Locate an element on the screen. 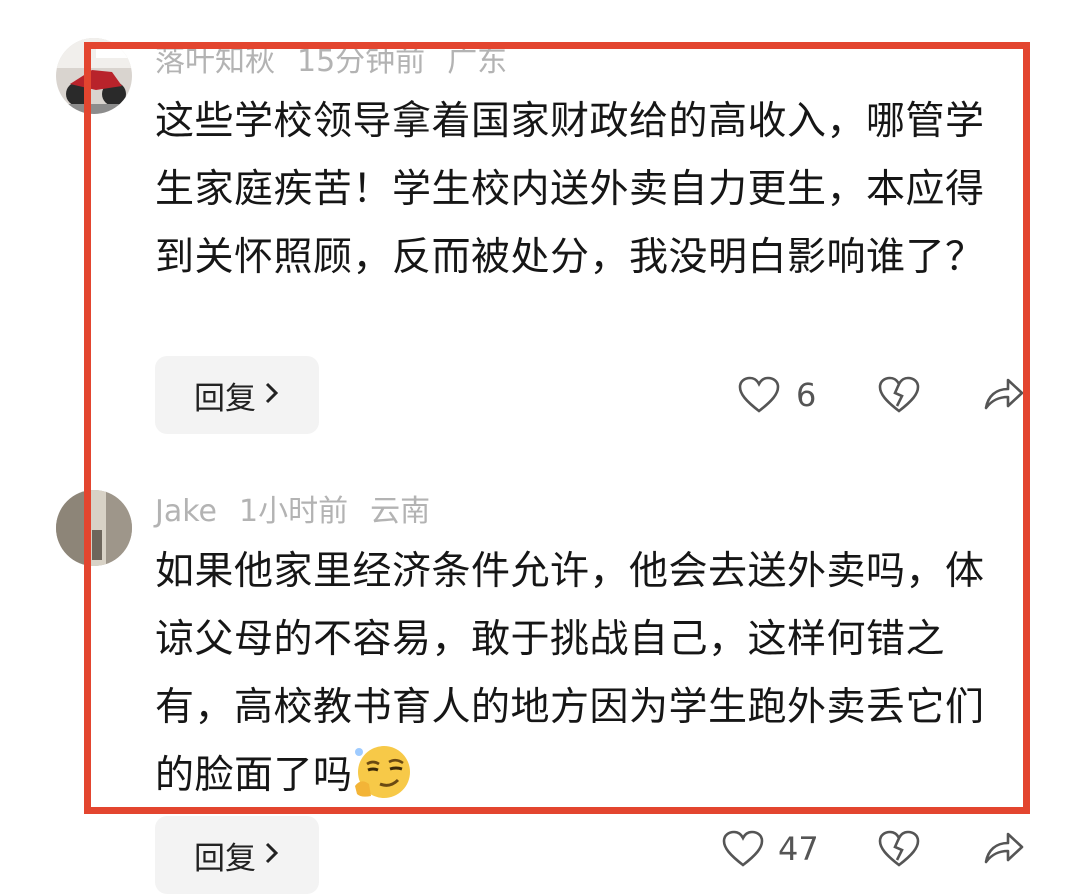 This screenshot has height=894, width=1080. username: Jake is located at coordinates (186, 511).